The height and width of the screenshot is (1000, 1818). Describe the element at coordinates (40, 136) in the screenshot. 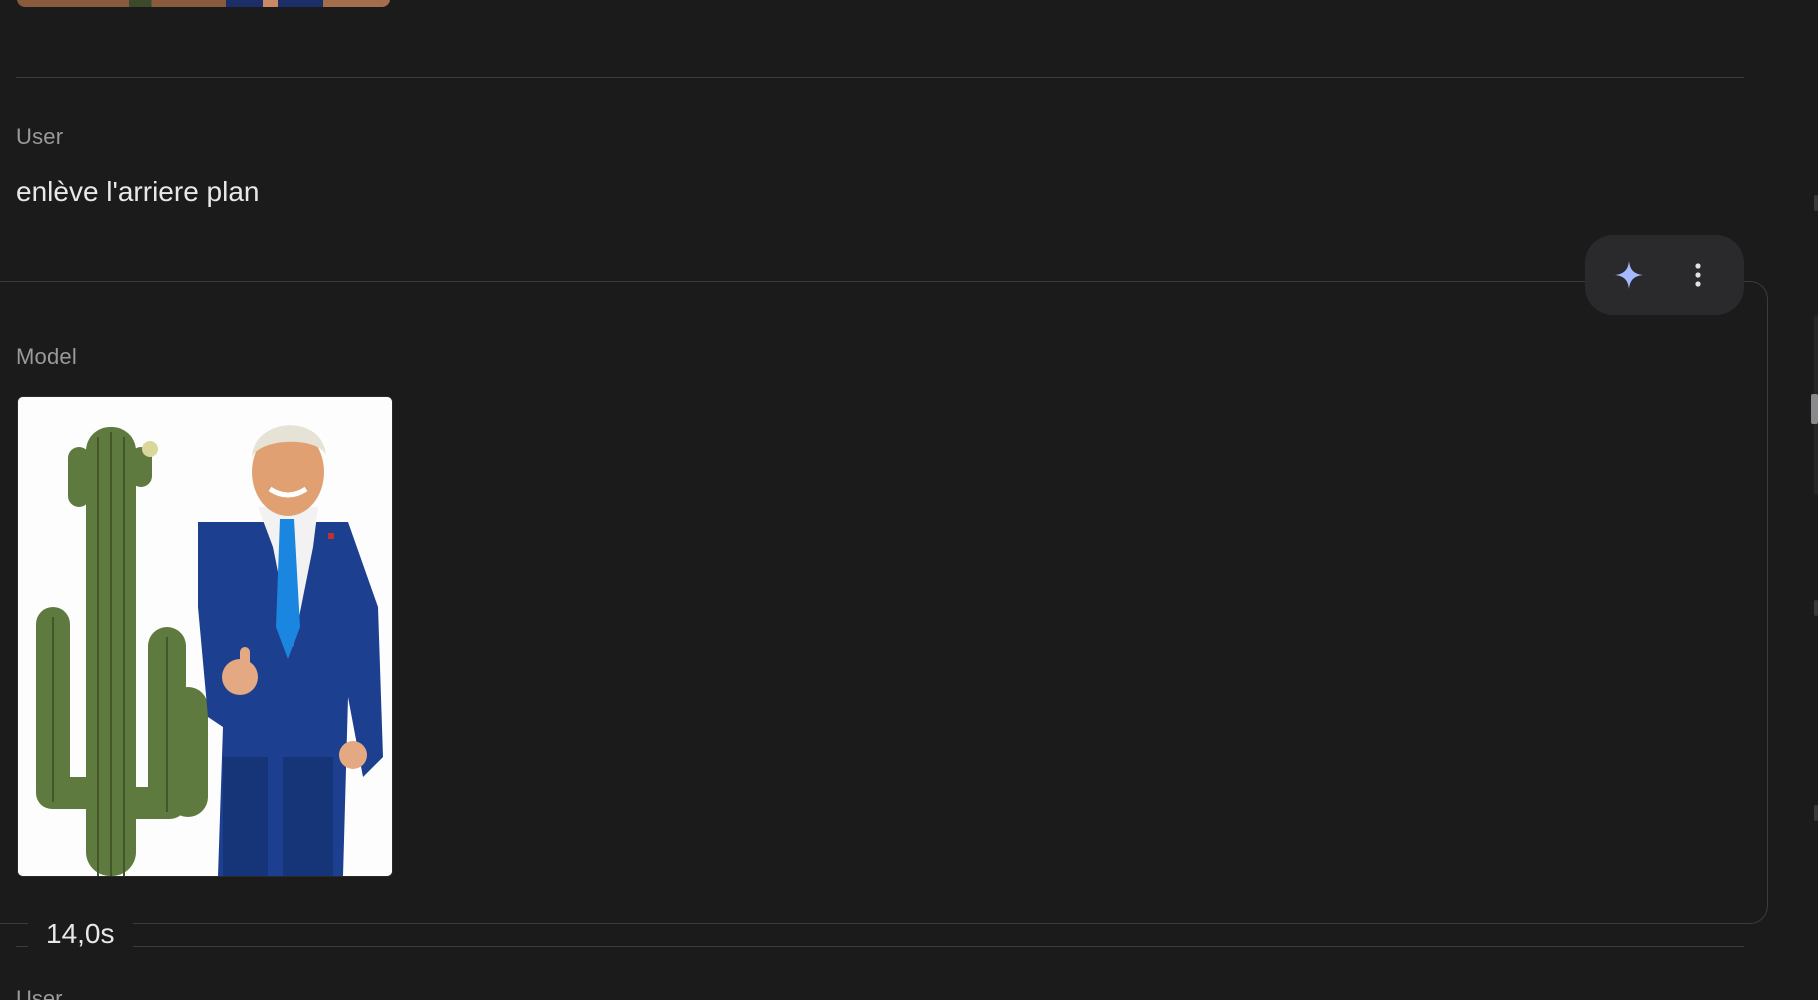

I see `user-role-label: User` at that location.